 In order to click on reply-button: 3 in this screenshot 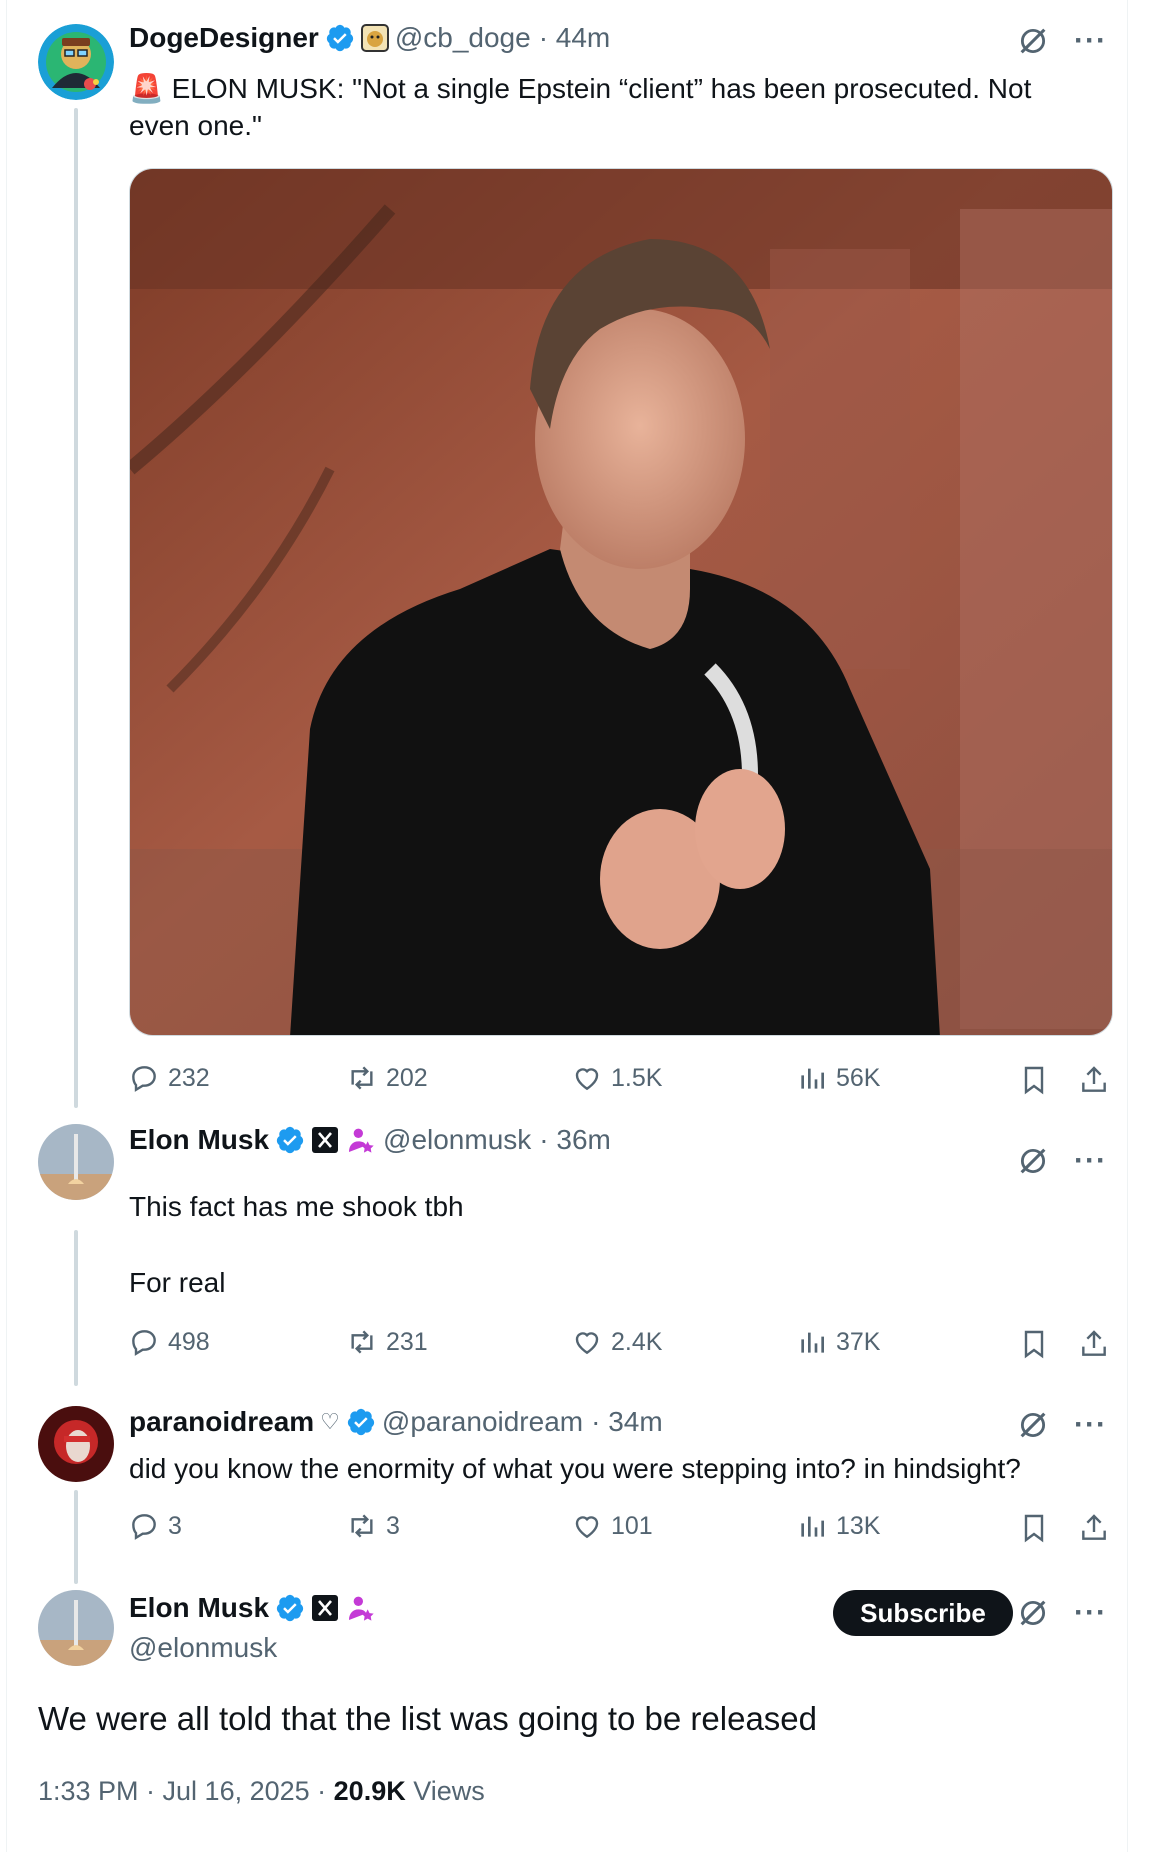, I will do `click(155, 1526)`.